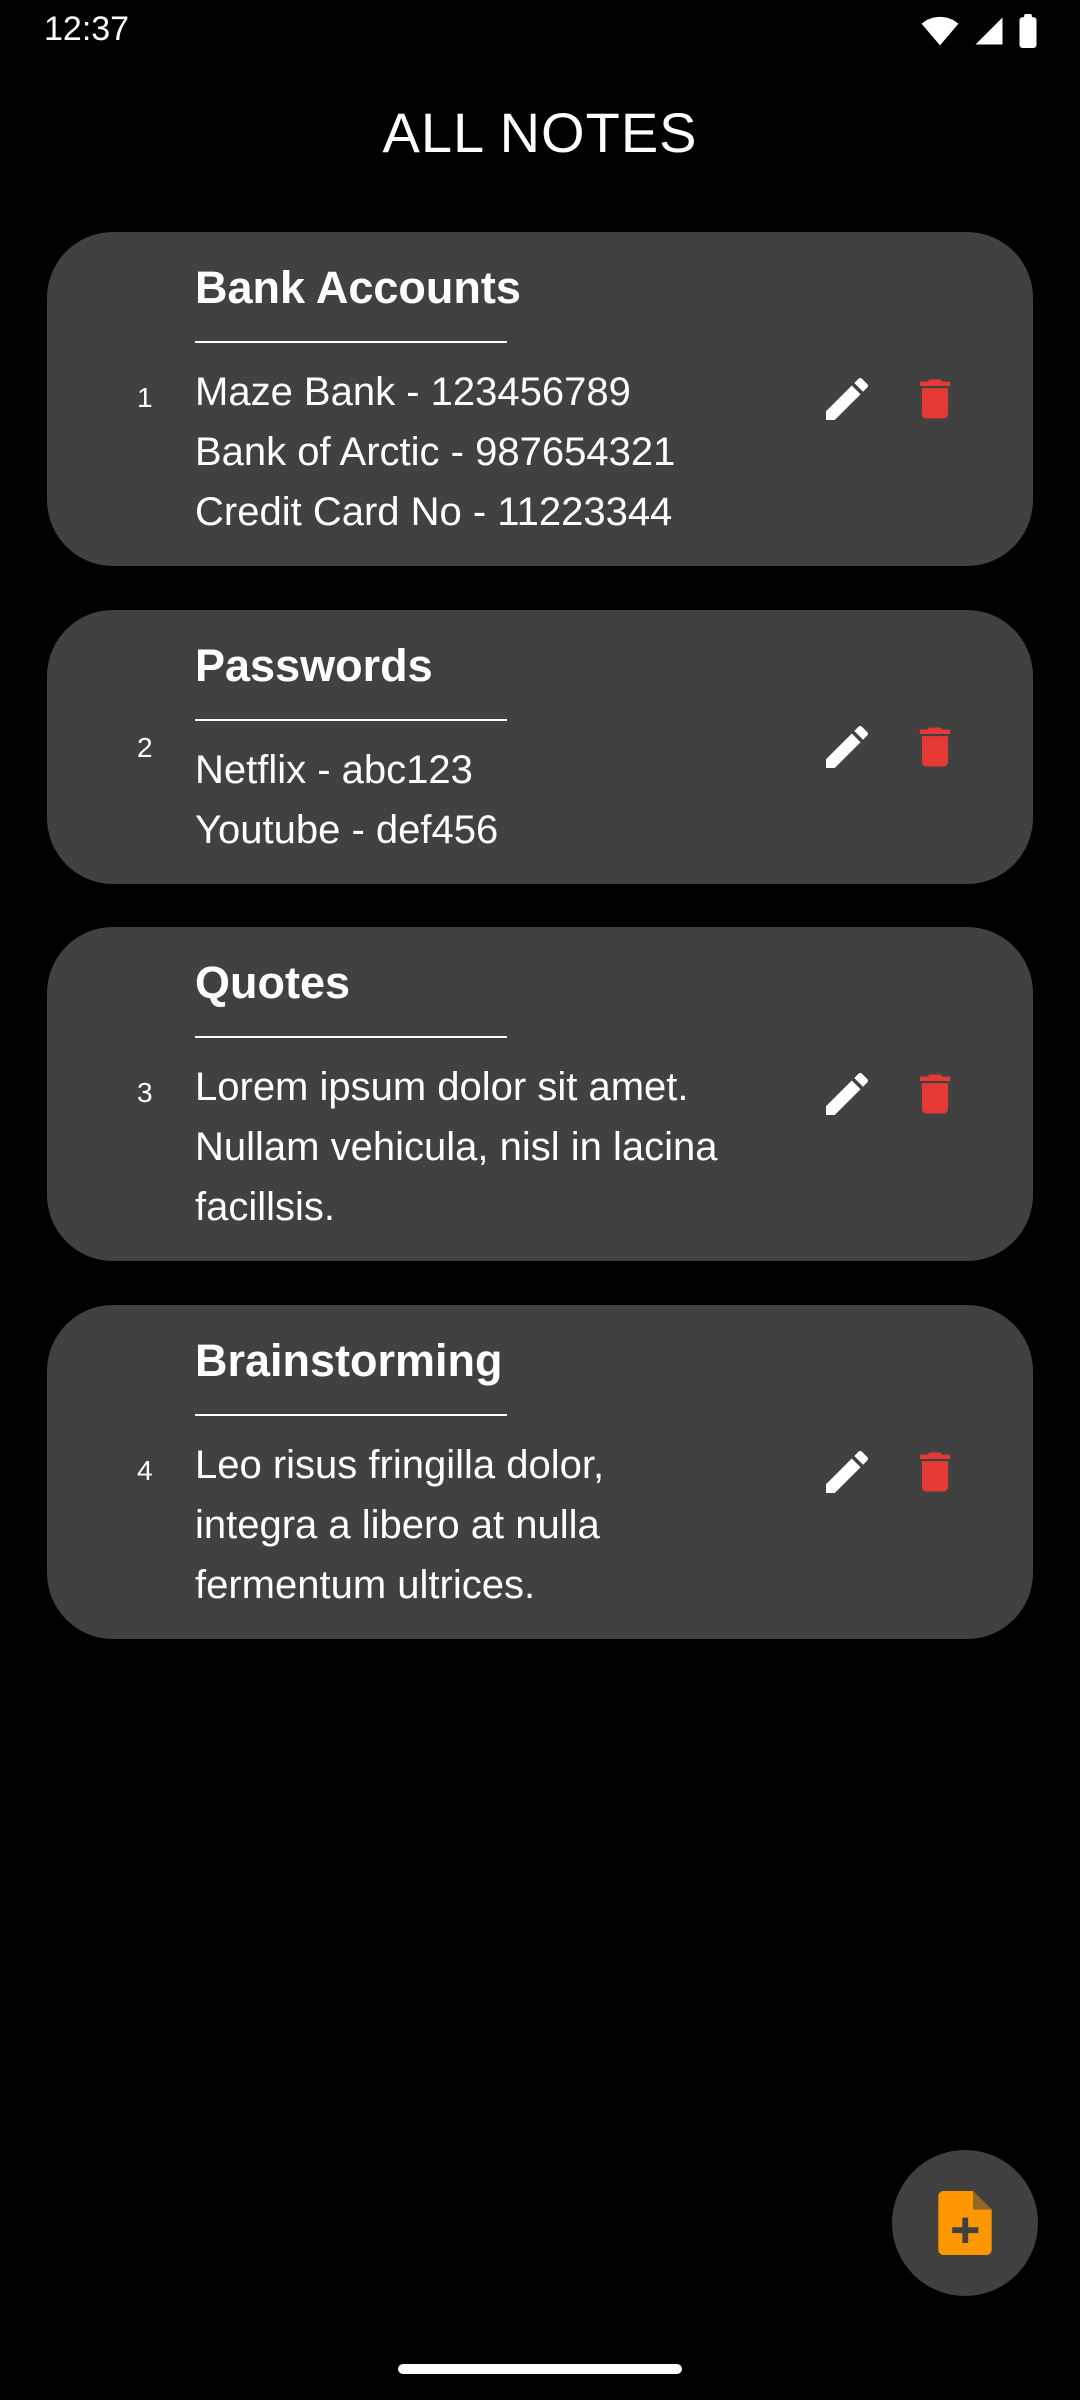 This screenshot has width=1080, height=2400. I want to click on status-time: 12:37, so click(87, 29).